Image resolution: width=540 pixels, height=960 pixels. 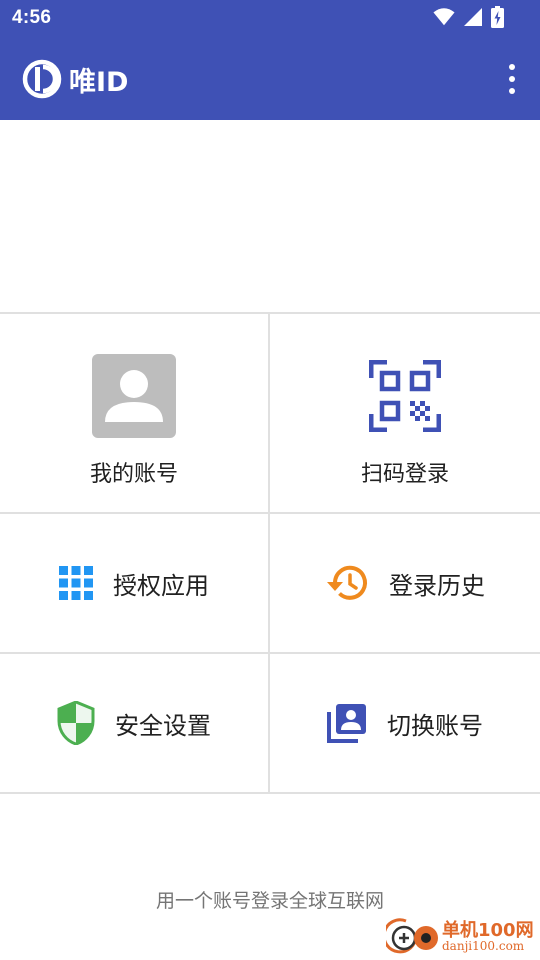 I want to click on watermark-url: danji100.com, so click(x=483, y=946).